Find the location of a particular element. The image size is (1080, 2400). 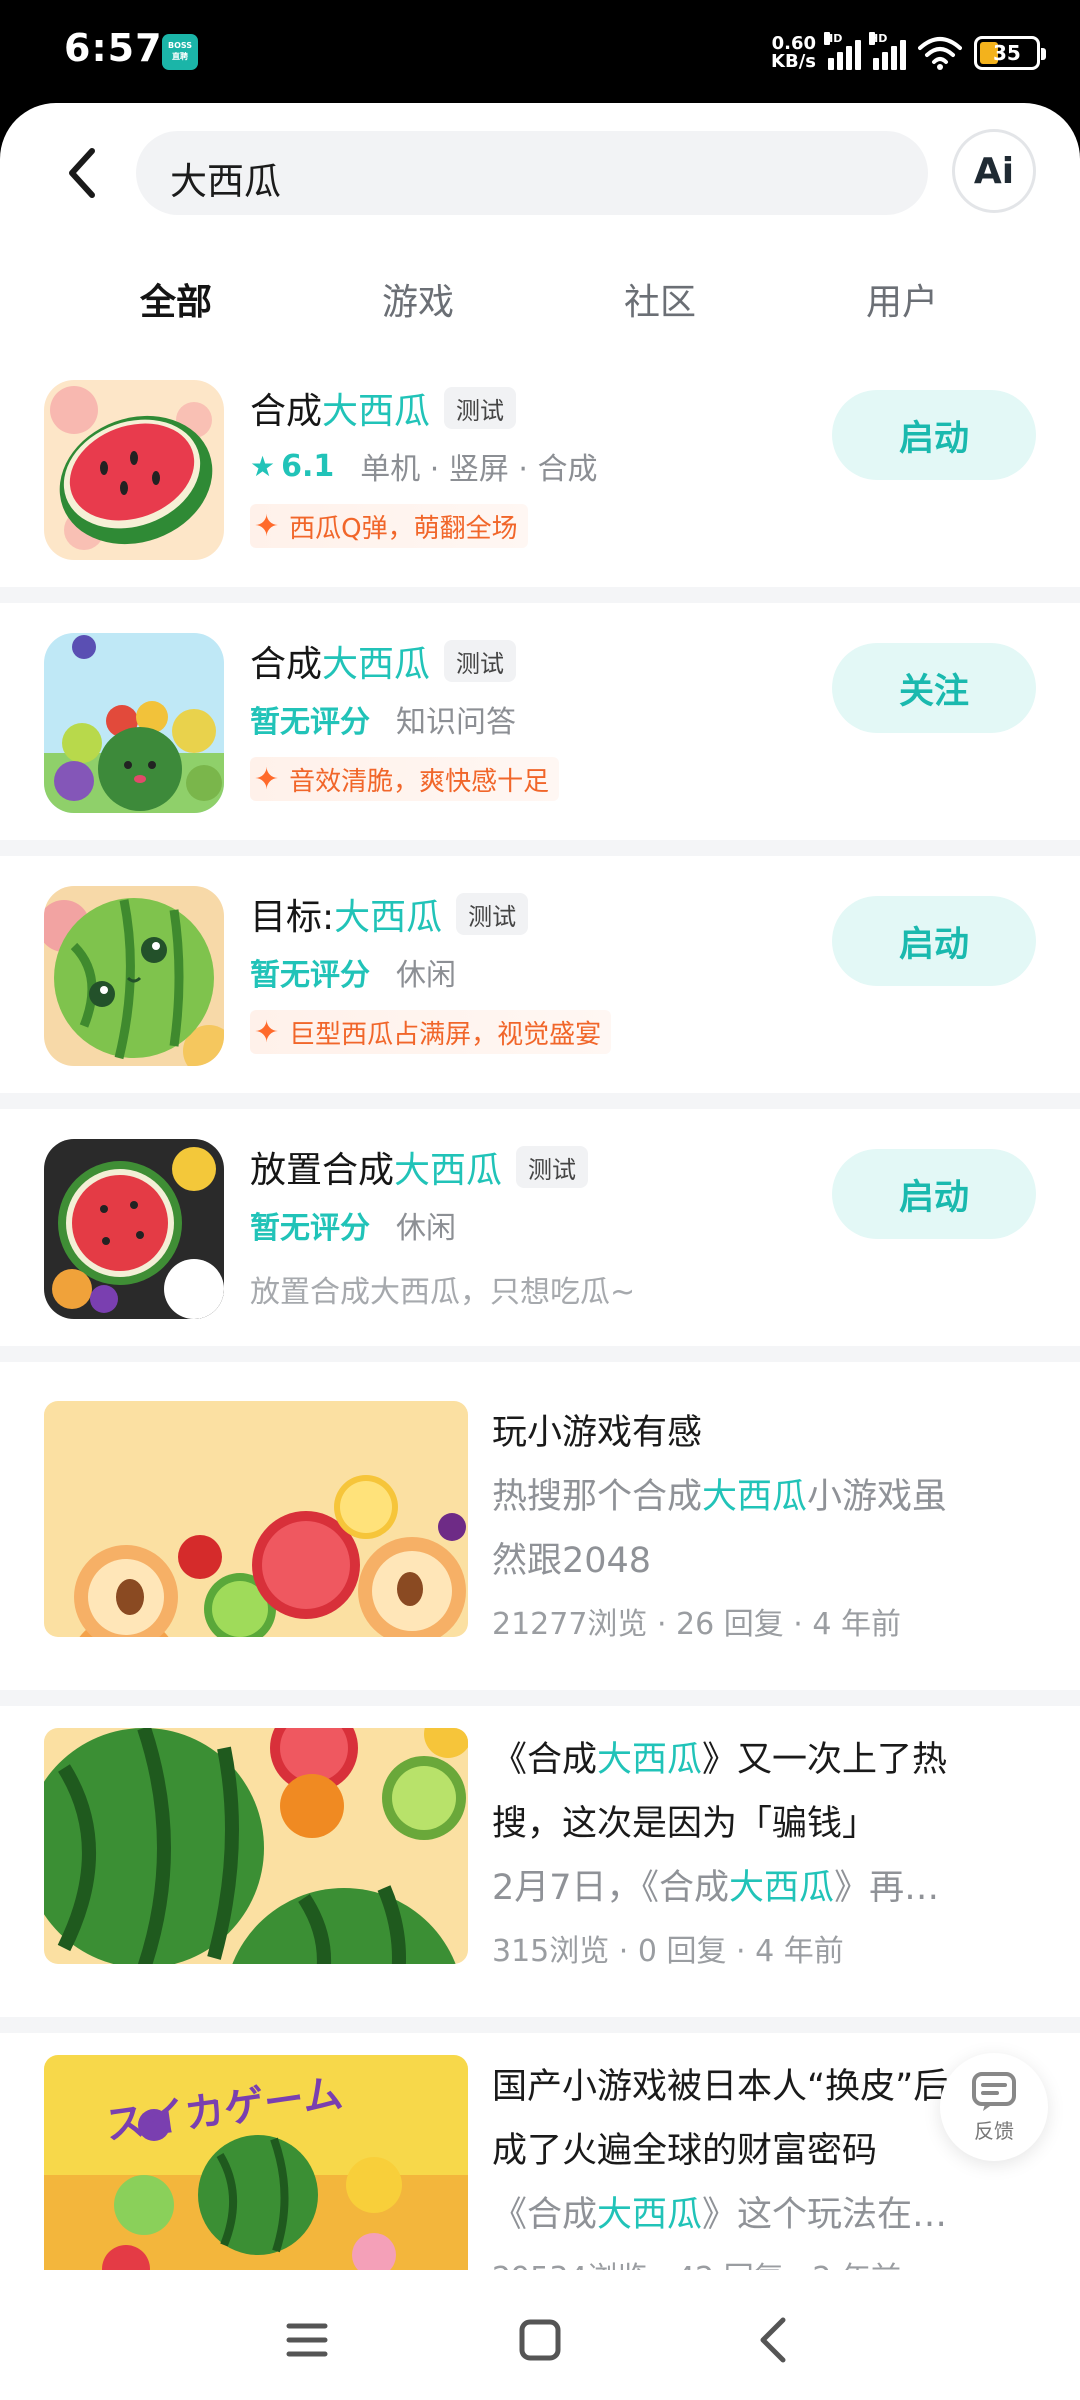

game-icon-big-watermelon is located at coordinates (134, 976).